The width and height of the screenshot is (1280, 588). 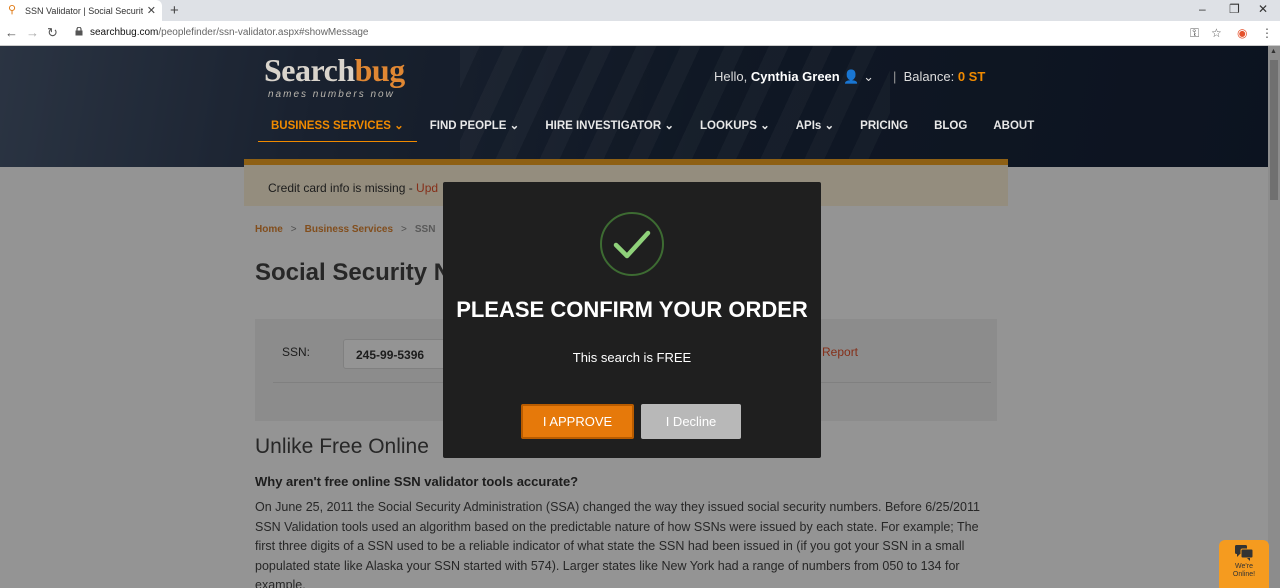 I want to click on logo-tagline: names numbers now, so click(x=331, y=94).